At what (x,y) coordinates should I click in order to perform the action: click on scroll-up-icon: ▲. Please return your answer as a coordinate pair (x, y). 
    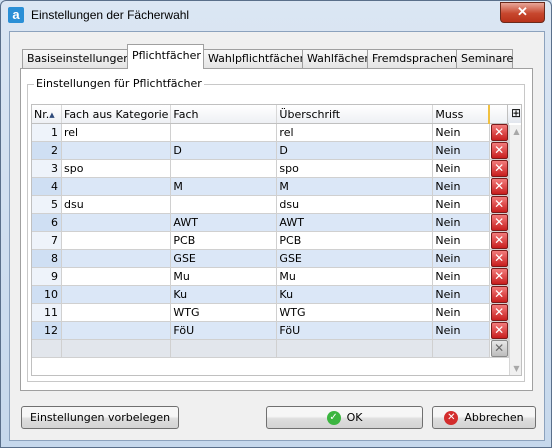
    Looking at the image, I should click on (516, 131).